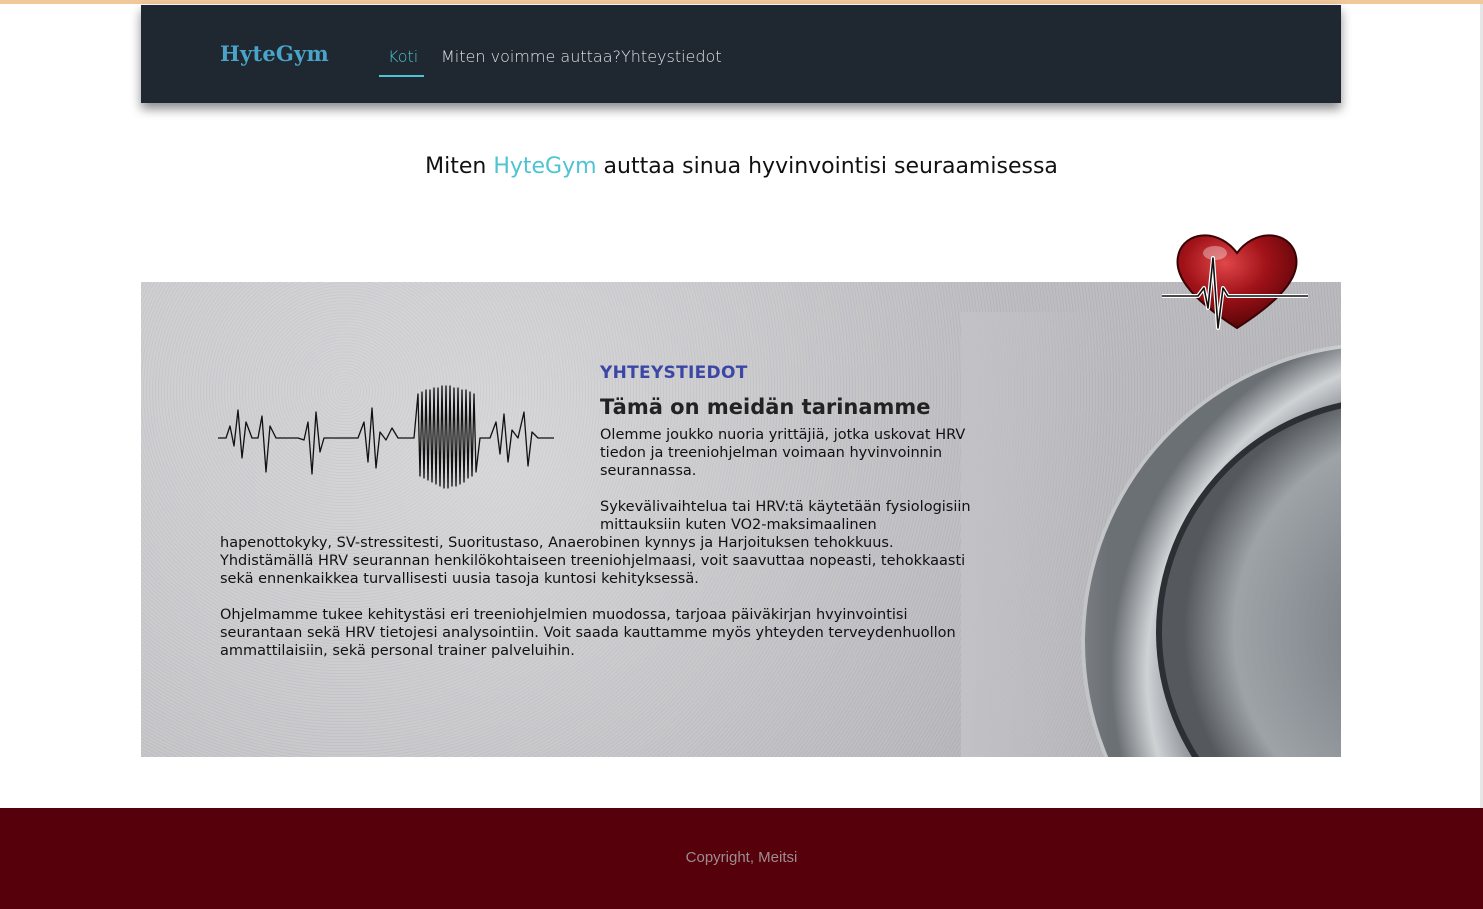  Describe the element at coordinates (741, 2) in the screenshot. I see `browser-top-strip` at that location.